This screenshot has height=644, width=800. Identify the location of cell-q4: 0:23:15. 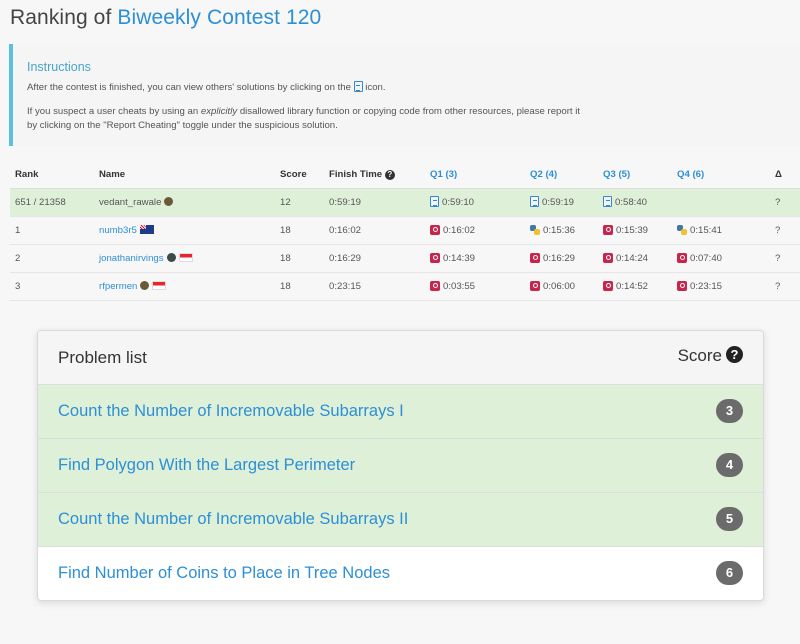
(721, 286).